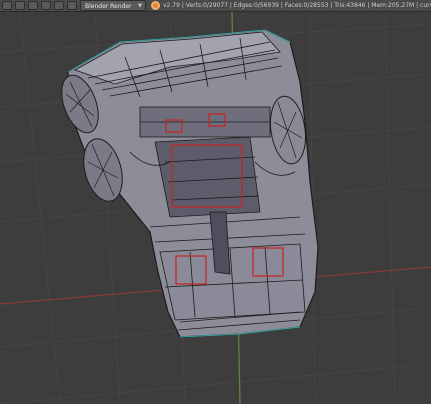 This screenshot has height=404, width=431. What do you see at coordinates (20, 5) in the screenshot?
I see `layout-icon` at bounding box center [20, 5].